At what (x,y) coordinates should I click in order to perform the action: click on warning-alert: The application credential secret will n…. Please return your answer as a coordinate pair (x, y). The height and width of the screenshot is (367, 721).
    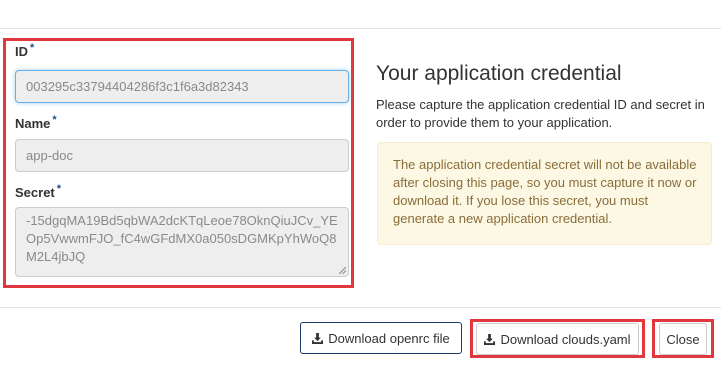
    Looking at the image, I should click on (544, 193).